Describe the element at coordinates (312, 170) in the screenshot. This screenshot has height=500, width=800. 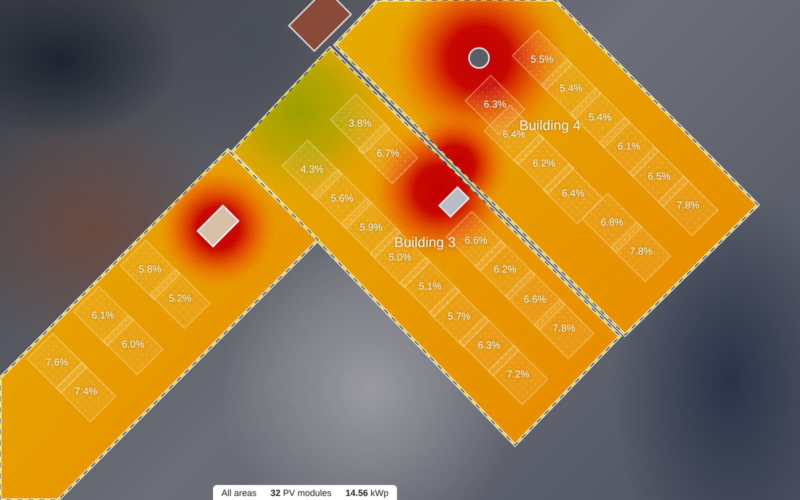
I see `module-yield-label: 4.3%` at that location.